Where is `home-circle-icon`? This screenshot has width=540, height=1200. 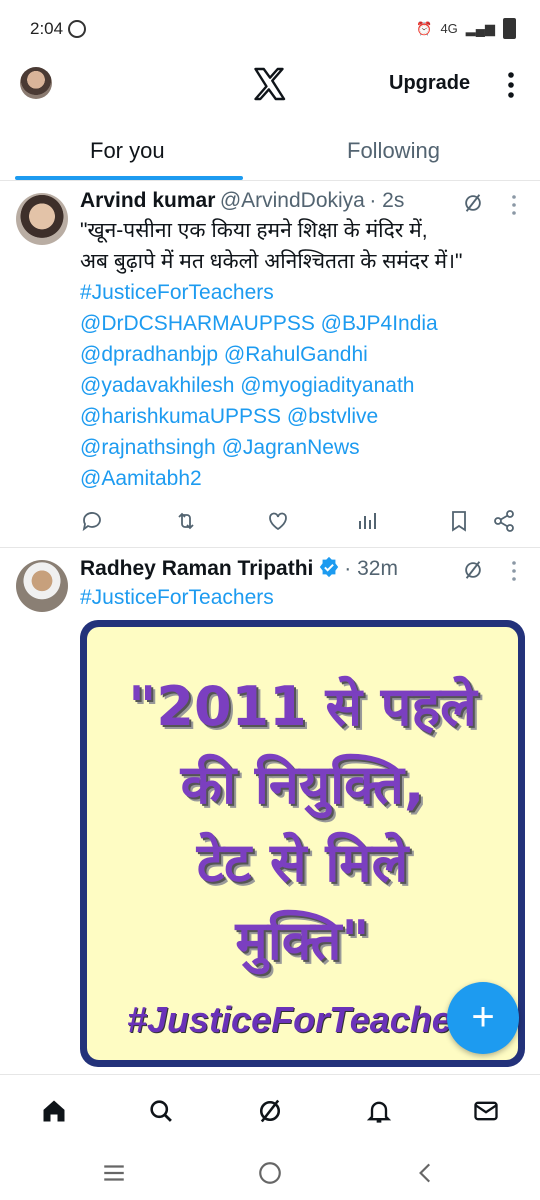
home-circle-icon is located at coordinates (270, 1173).